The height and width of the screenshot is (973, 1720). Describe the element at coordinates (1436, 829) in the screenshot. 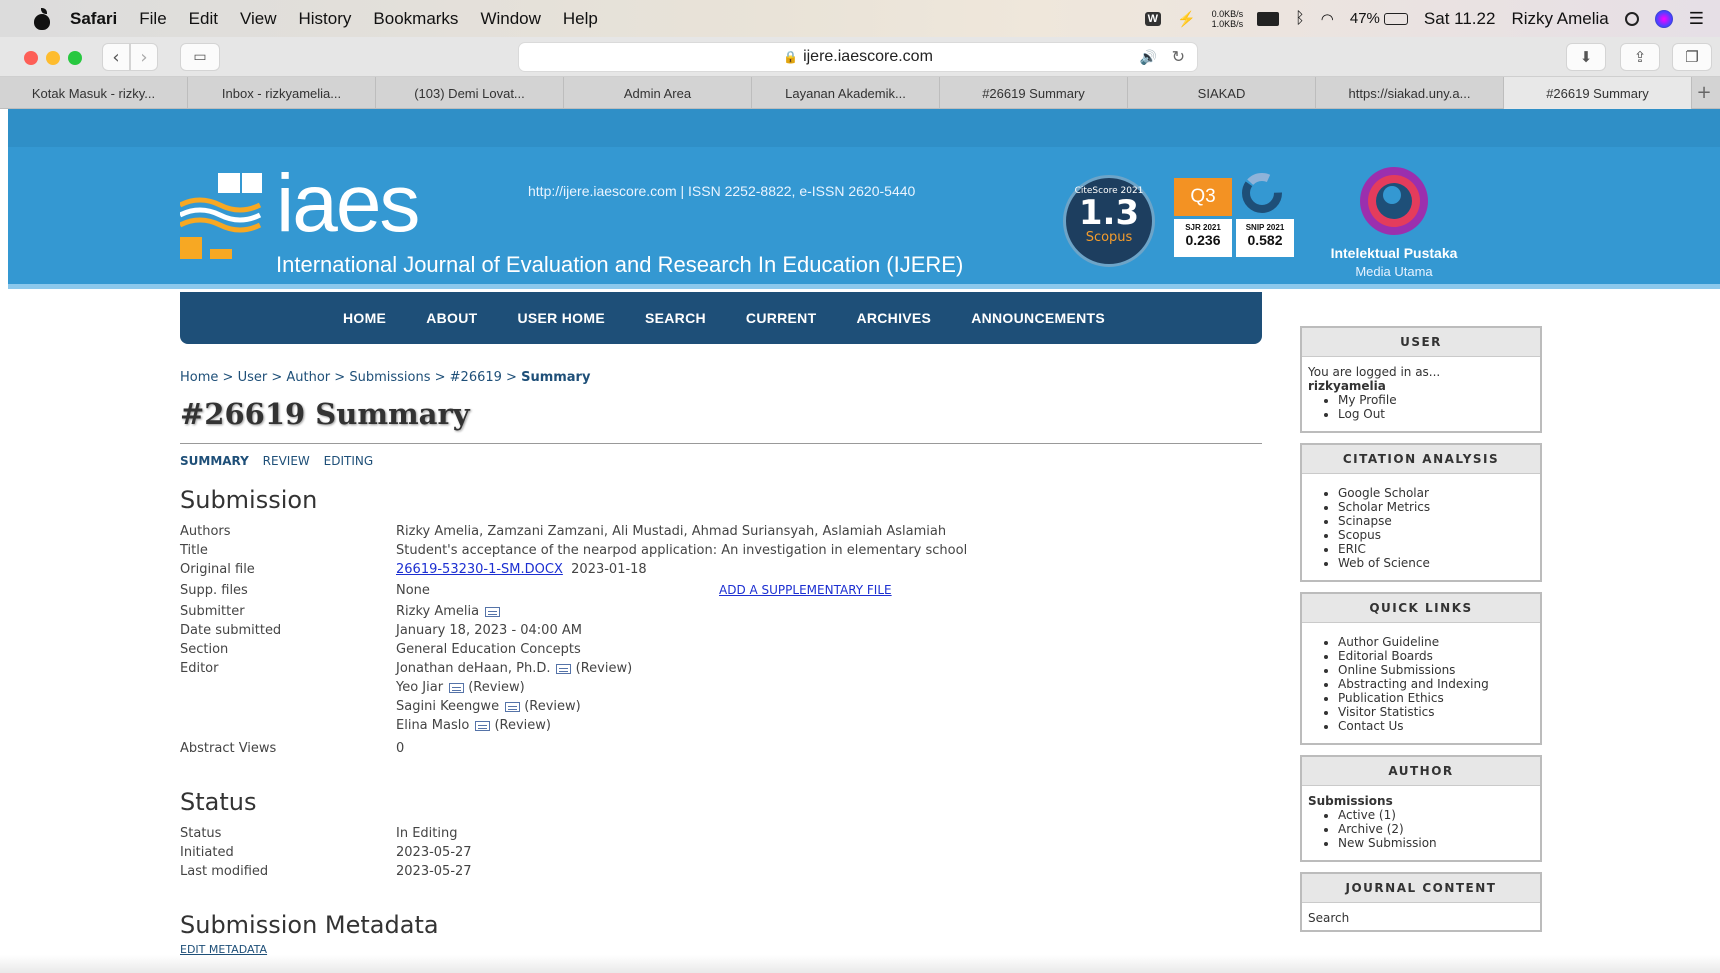

I see `archive-submissions-link: Archive (2)` at that location.